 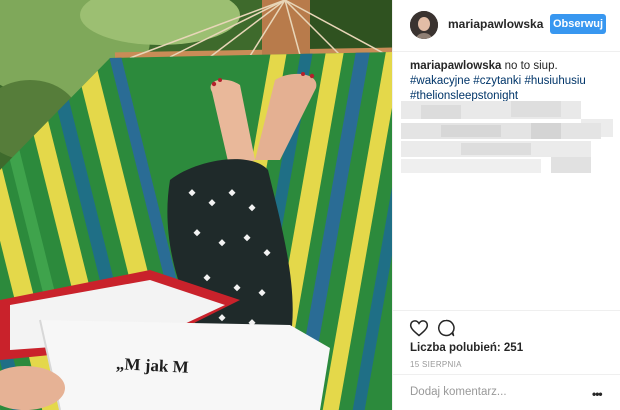 I want to click on post-header: mariapawlowska Obserwuj, so click(x=506, y=26).